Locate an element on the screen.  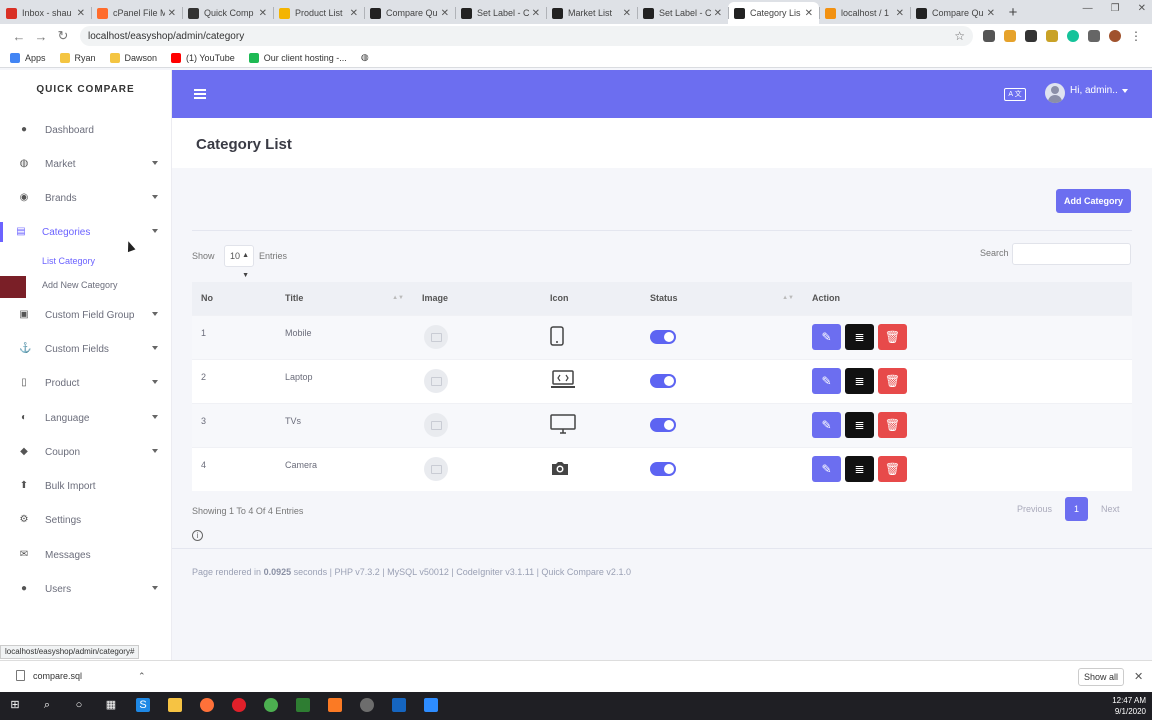
page-size-select: 10 ▲ ▼ is located at coordinates (239, 262).